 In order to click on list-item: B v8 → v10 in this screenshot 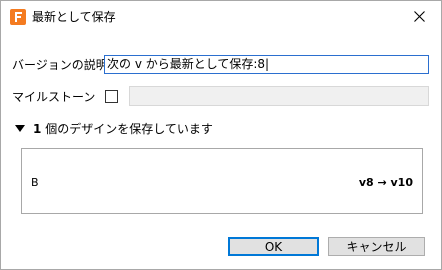, I will do `click(222, 183)`.